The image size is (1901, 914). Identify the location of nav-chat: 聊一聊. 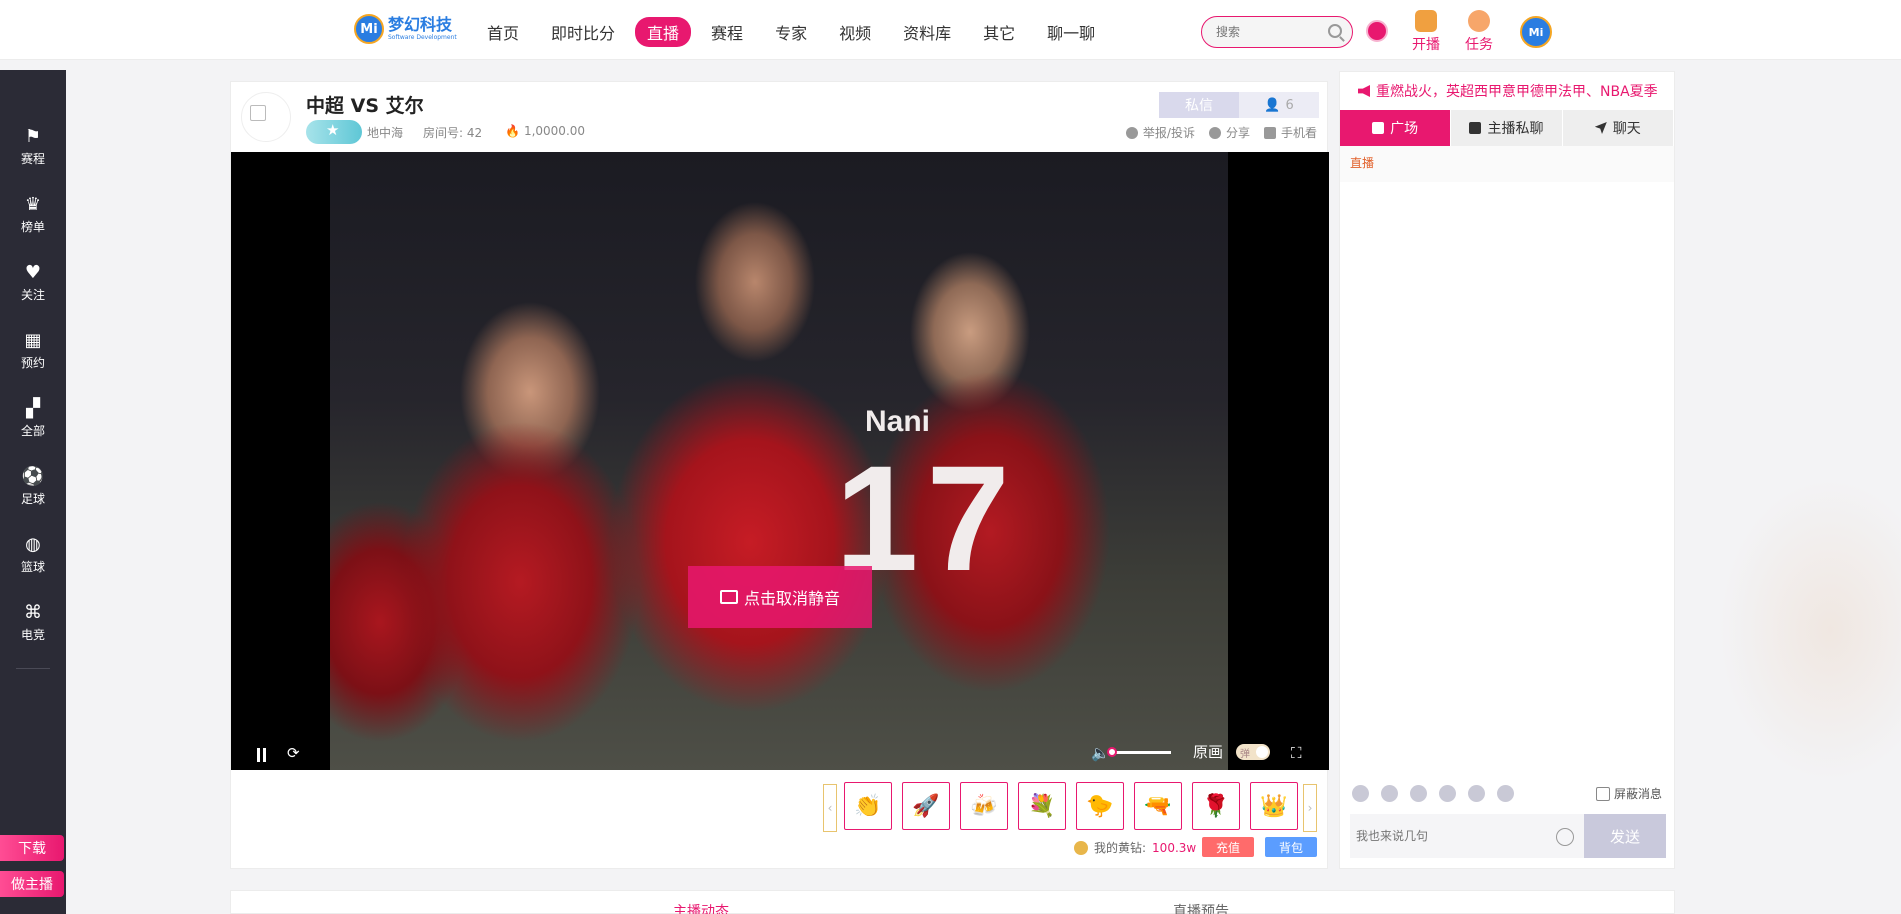
(1071, 32).